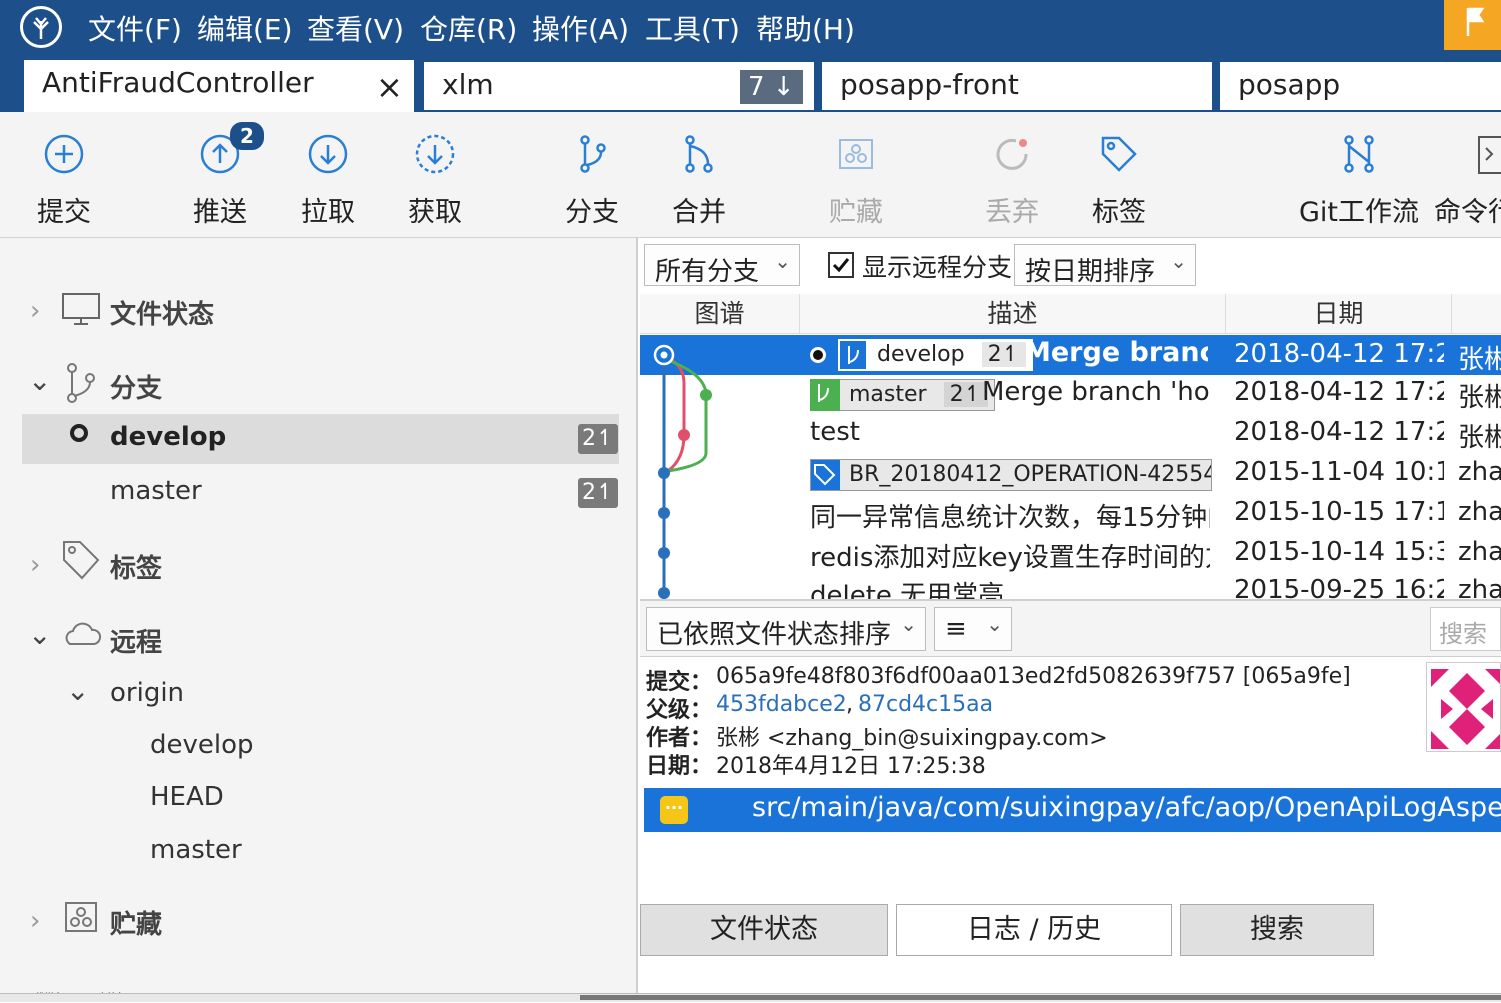 The height and width of the screenshot is (1003, 1501). I want to click on merge-icon, so click(699, 154).